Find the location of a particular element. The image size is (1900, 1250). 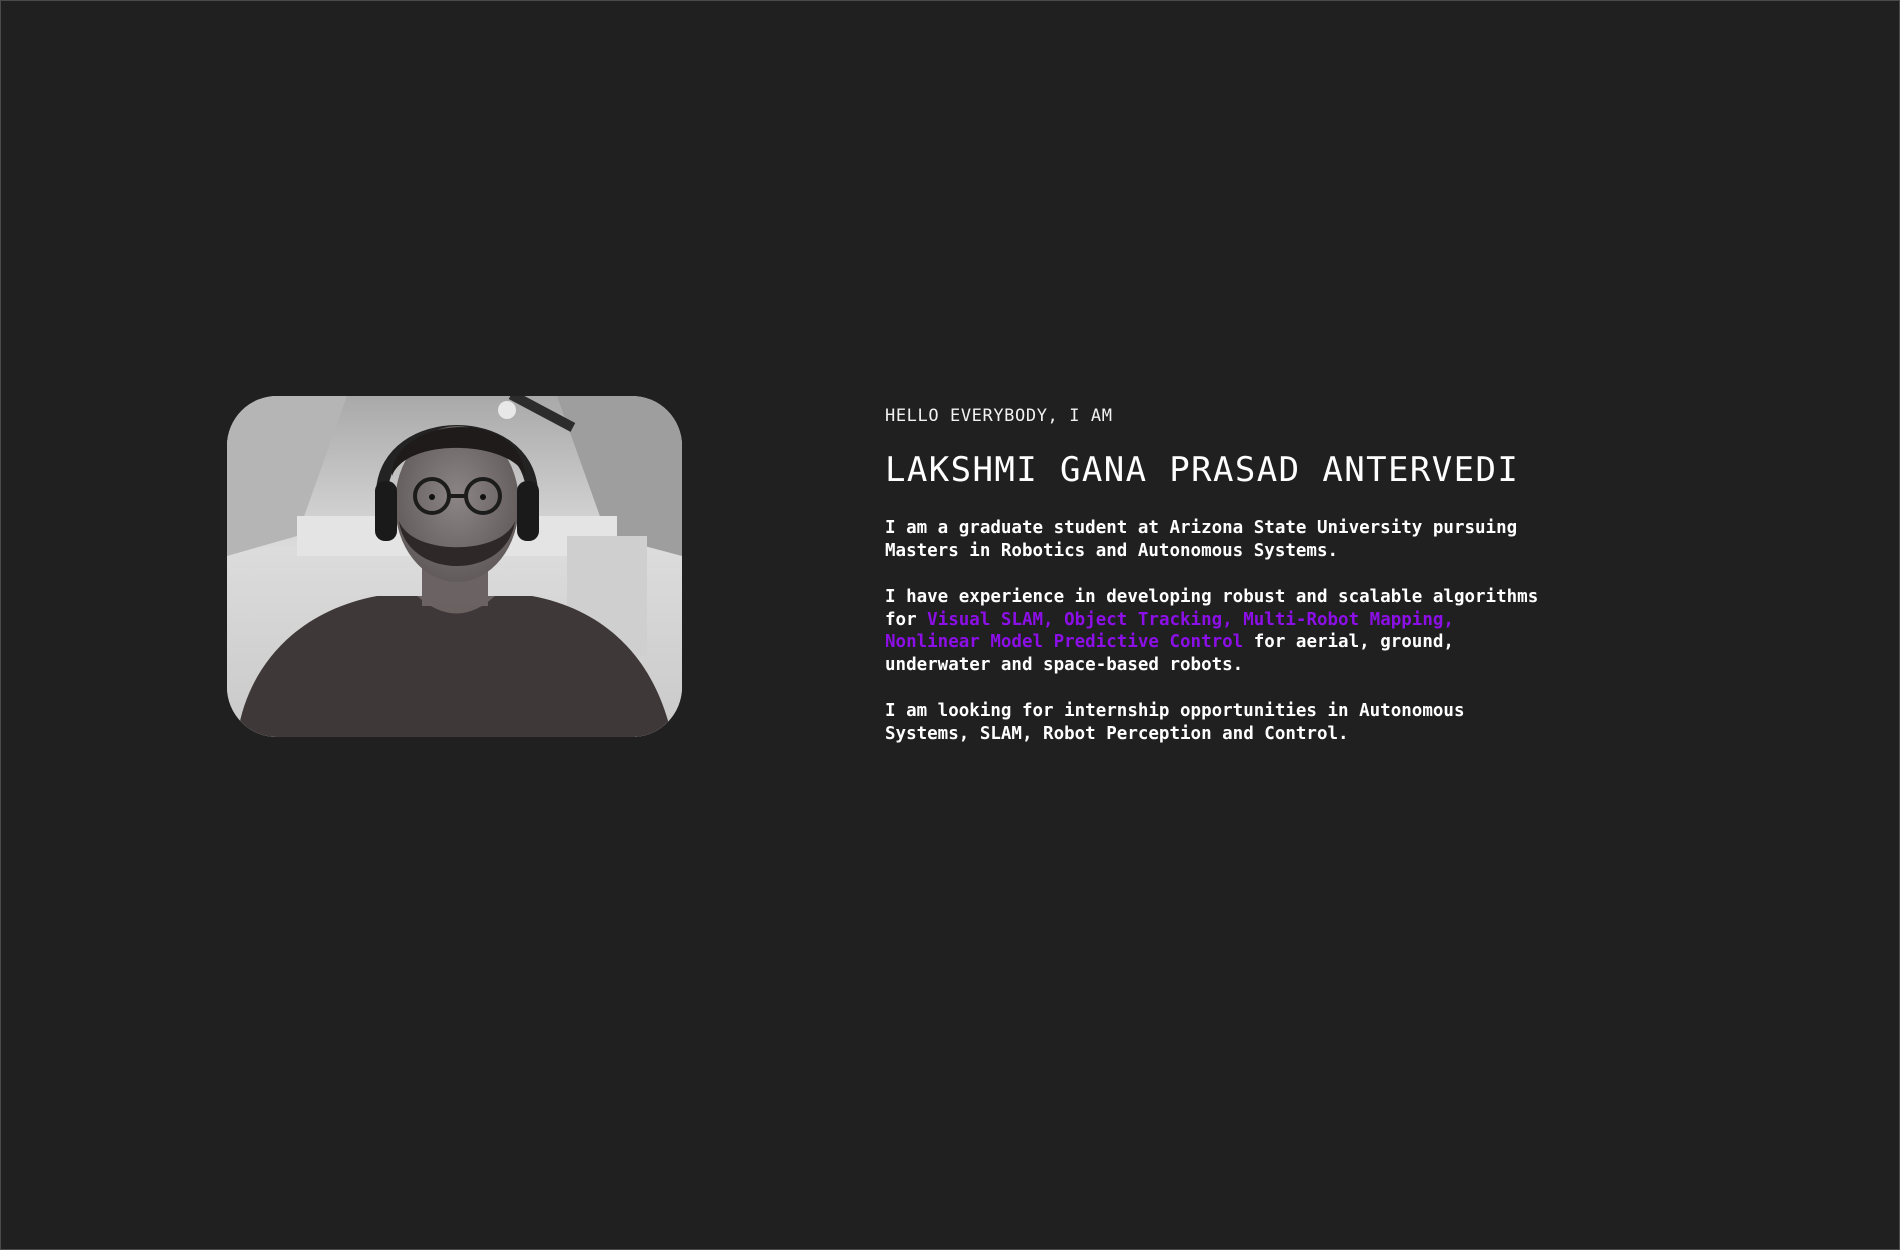

profile-photo is located at coordinates (454, 566).